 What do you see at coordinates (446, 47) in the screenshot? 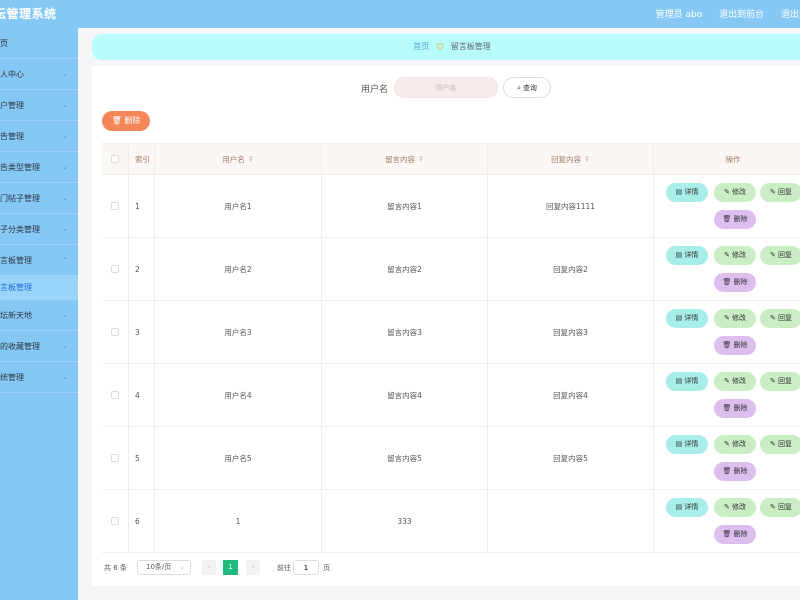
I see `breadcrumb: 首页 ☺ 留言板管理` at bounding box center [446, 47].